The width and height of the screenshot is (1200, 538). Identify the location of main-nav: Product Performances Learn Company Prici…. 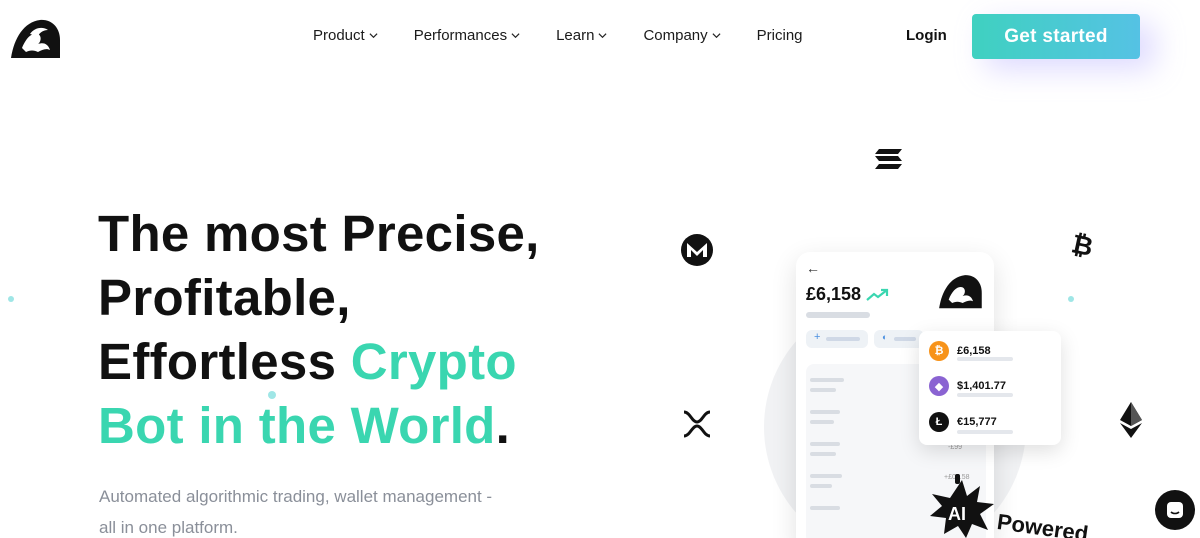
(576, 35).